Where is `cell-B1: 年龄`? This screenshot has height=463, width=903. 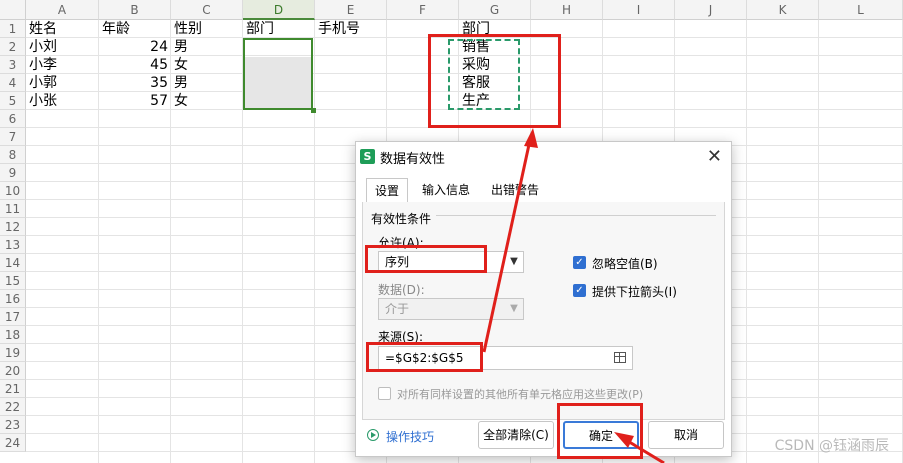
cell-B1: 年龄 is located at coordinates (116, 29).